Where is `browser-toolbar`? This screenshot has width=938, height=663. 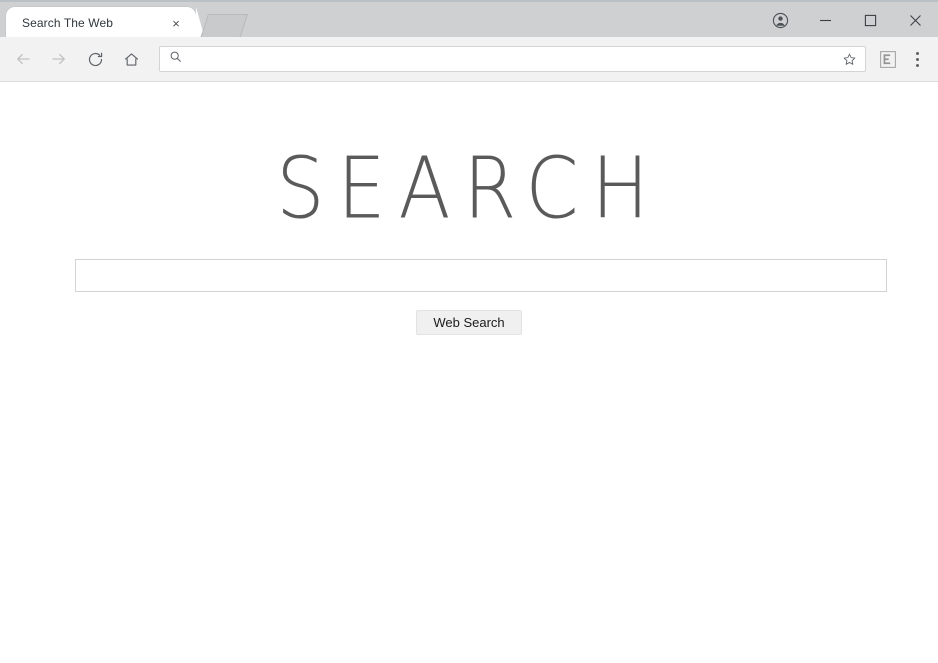 browser-toolbar is located at coordinates (469, 59).